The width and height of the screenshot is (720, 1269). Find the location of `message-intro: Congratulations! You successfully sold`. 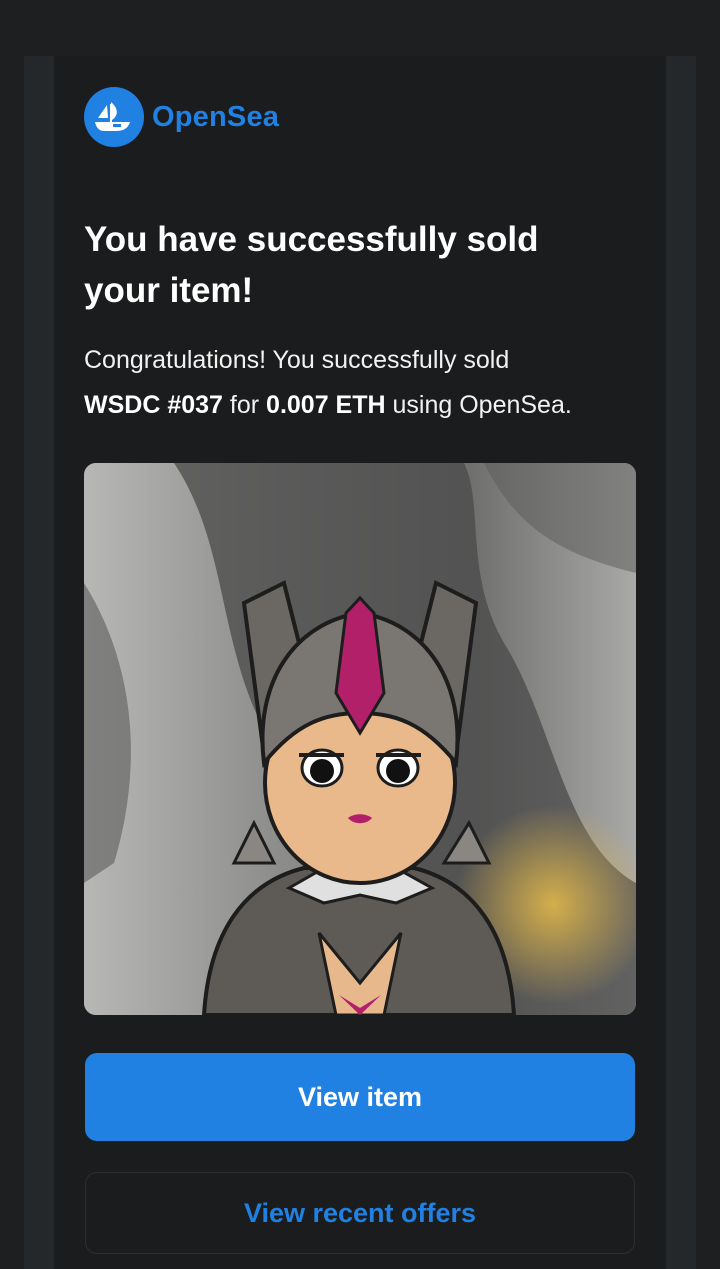

message-intro: Congratulations! You successfully sold is located at coordinates (297, 360).